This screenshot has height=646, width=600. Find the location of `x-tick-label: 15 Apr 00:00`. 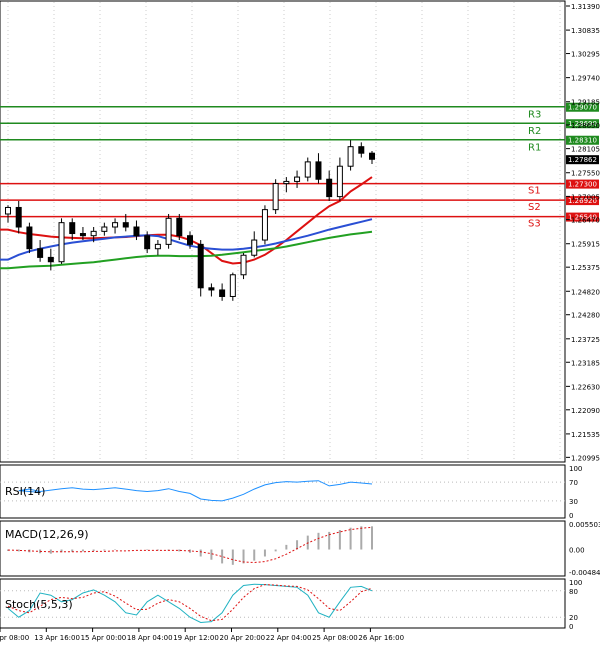

x-tick-label: 15 Apr 00:00 is located at coordinates (104, 638).